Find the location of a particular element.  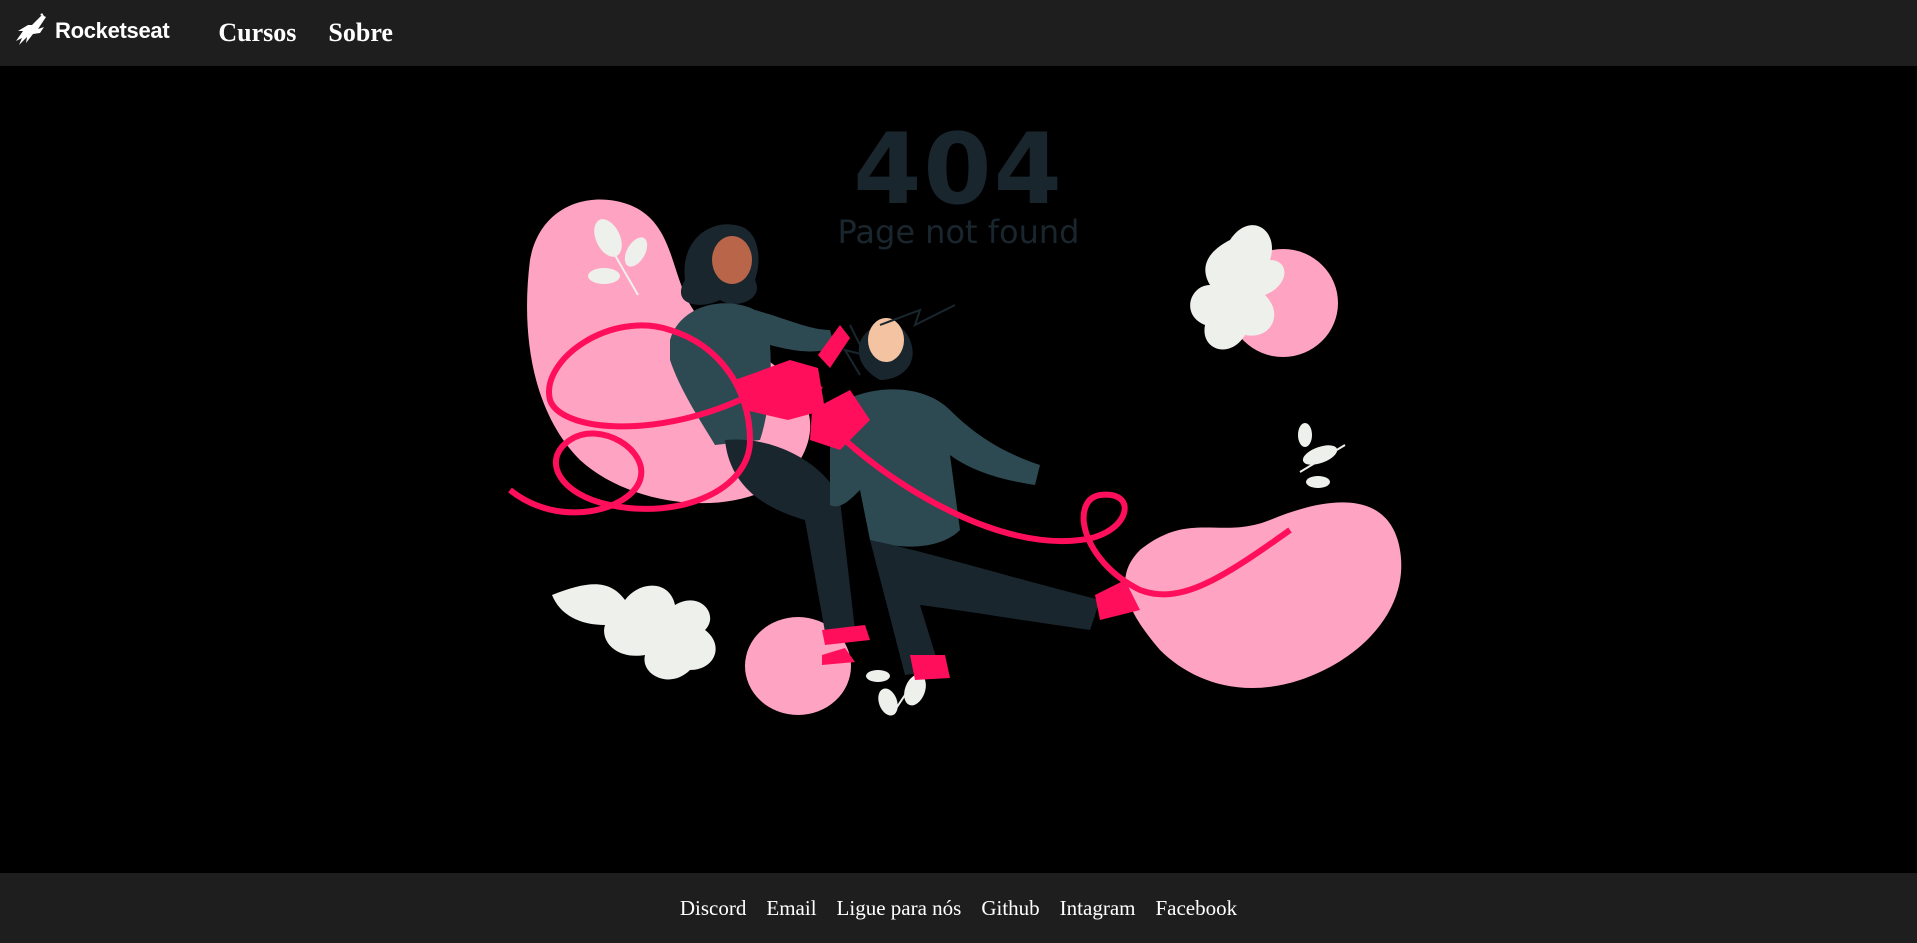

leaf-right-small is located at coordinates (1322, 455).